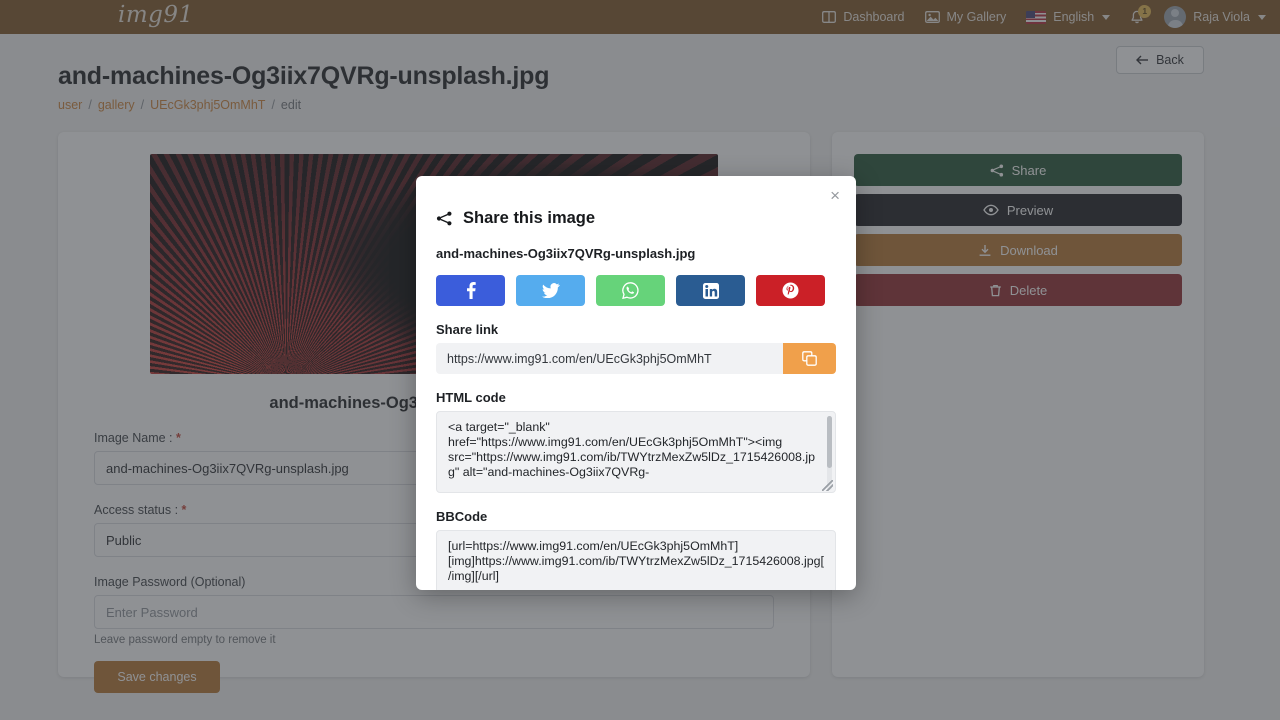 Image resolution: width=1280 pixels, height=720 pixels. Describe the element at coordinates (835, 195) in the screenshot. I see `close-icon: ×` at that location.